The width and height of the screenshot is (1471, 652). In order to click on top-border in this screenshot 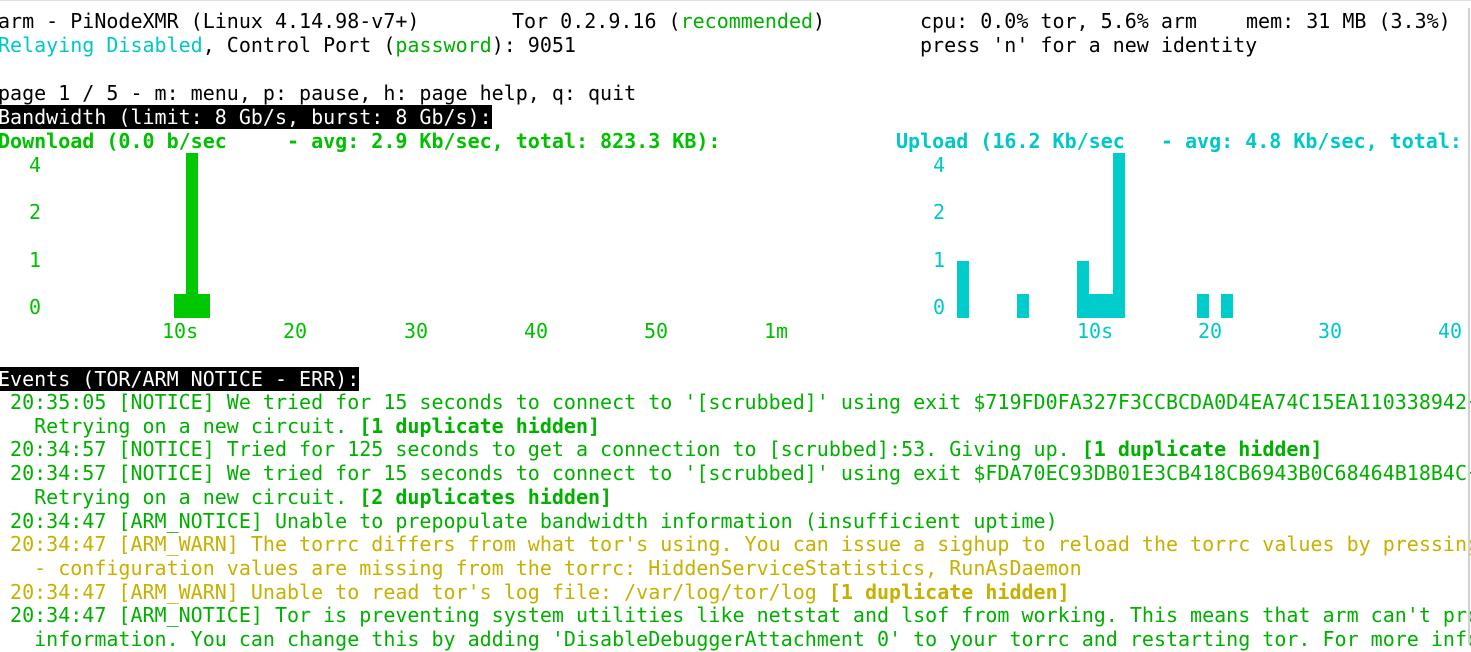, I will do `click(735, 0)`.